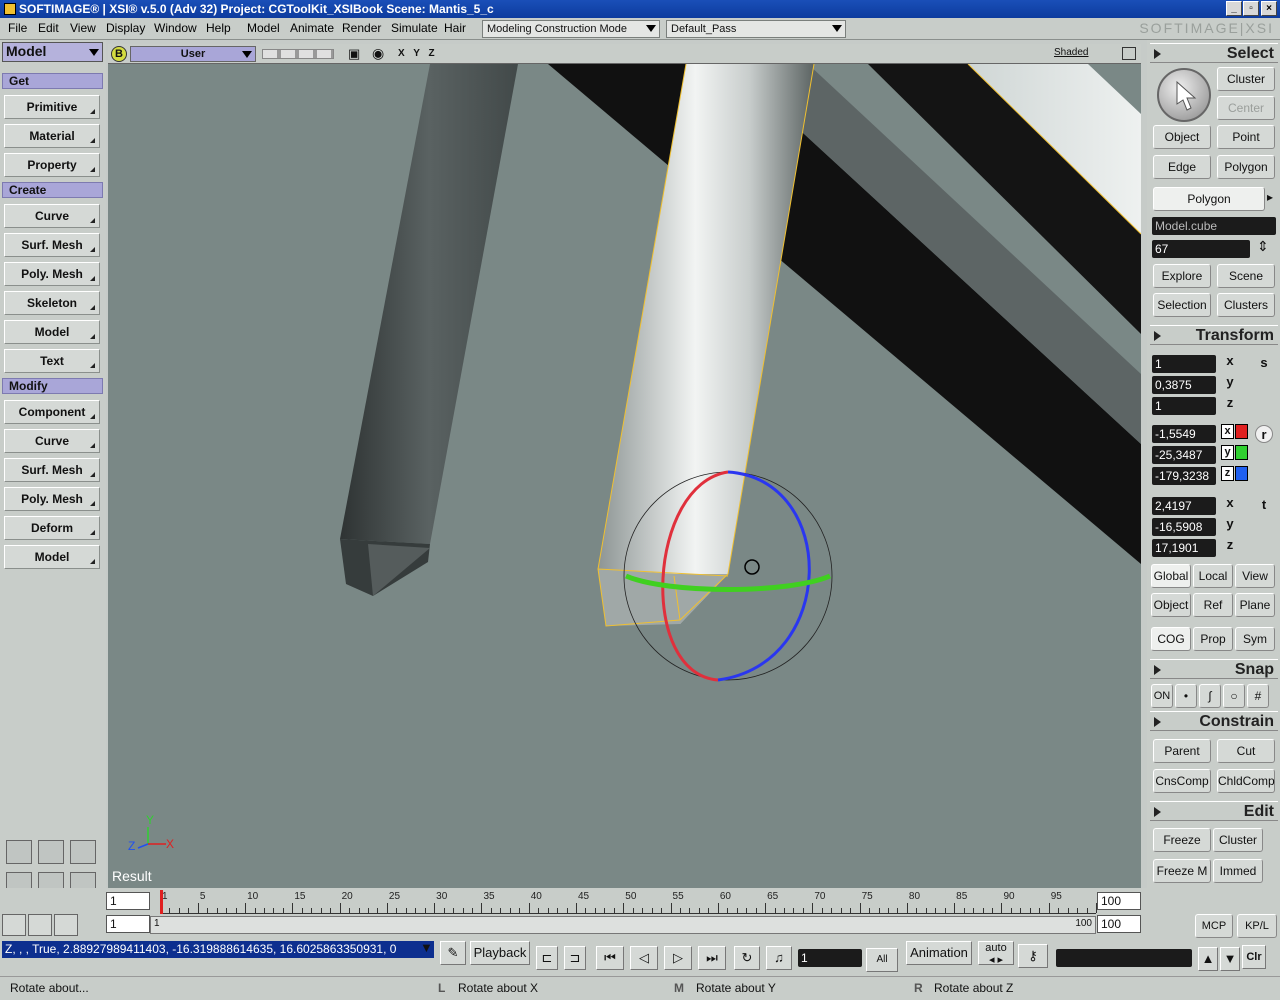  Describe the element at coordinates (453, 953) in the screenshot. I see `script-editor-icon: ✎` at that location.